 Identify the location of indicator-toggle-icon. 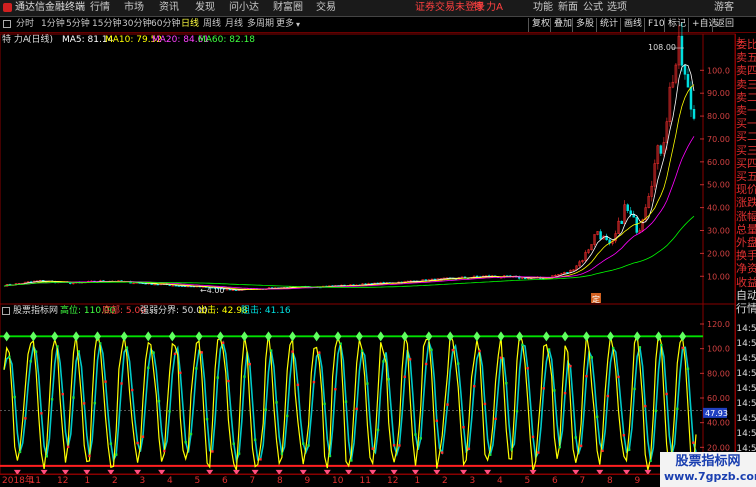
(6, 311).